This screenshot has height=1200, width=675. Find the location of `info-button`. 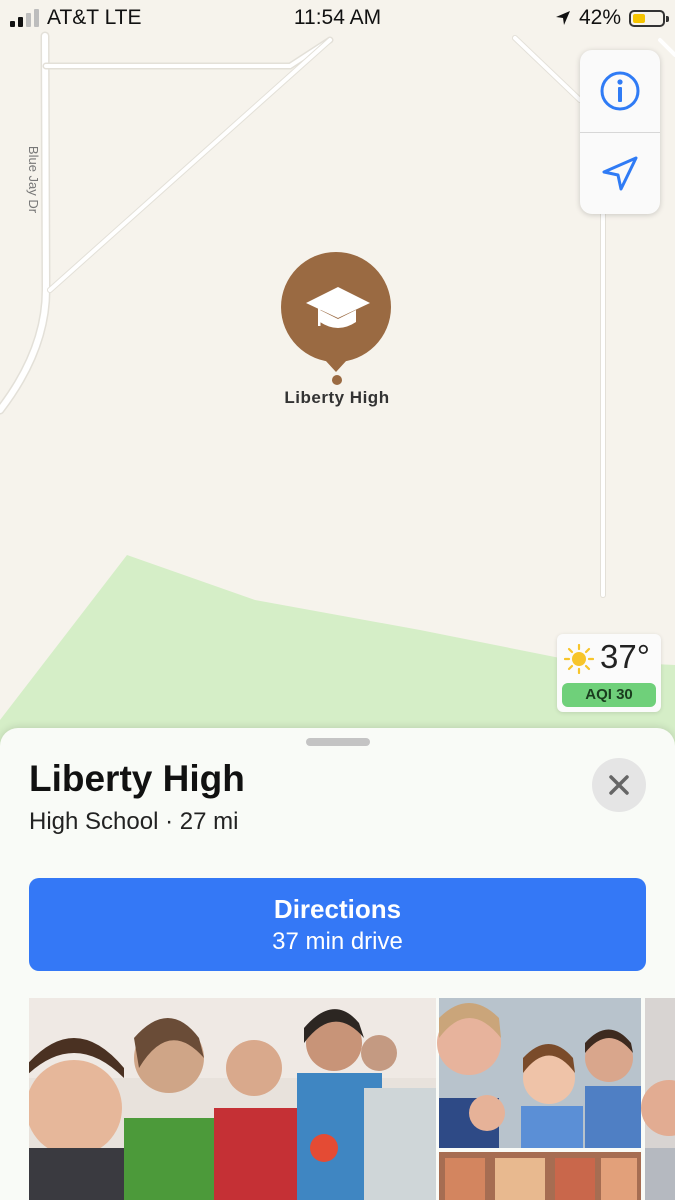

info-button is located at coordinates (620, 91).